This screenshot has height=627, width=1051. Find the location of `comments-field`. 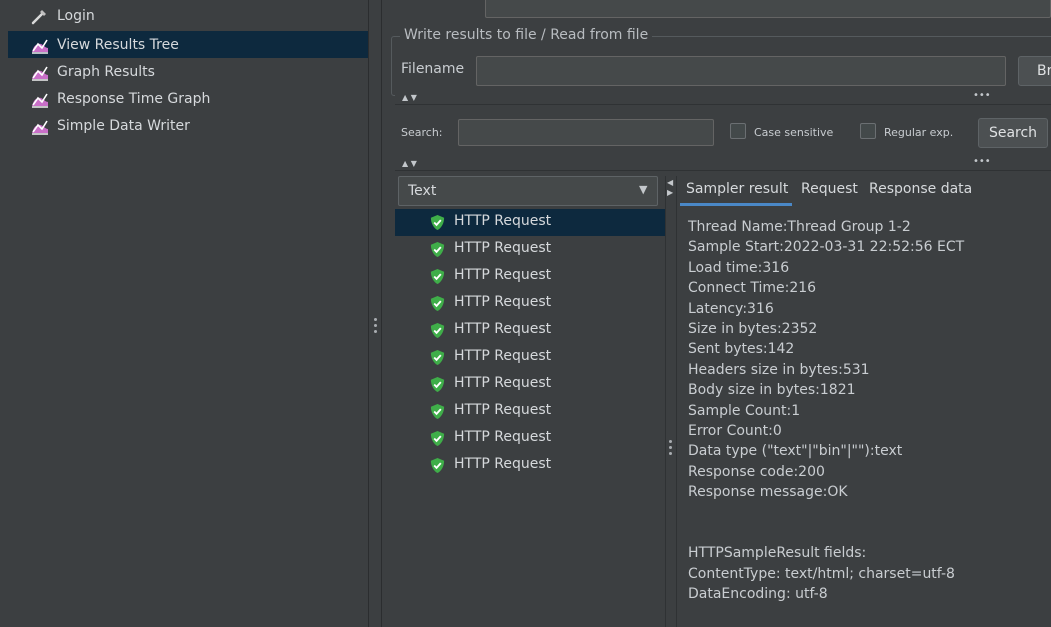

comments-field is located at coordinates (768, 9).